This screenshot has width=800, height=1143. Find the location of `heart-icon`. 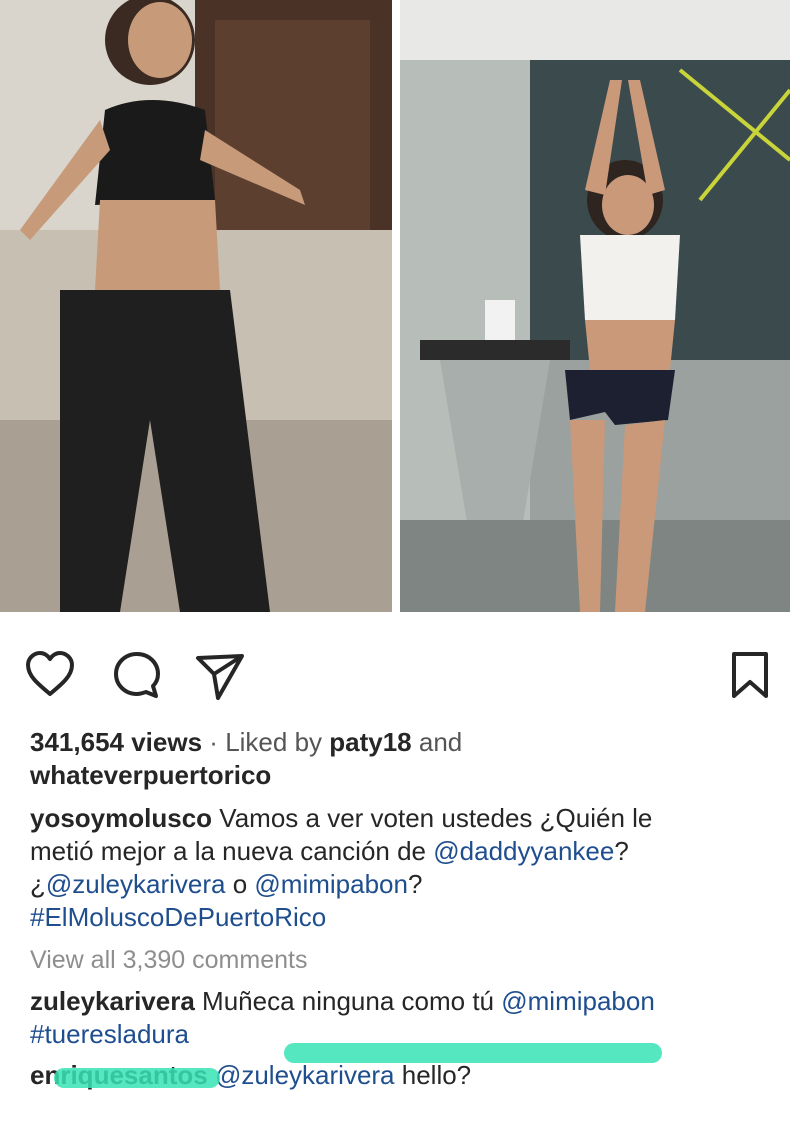

heart-icon is located at coordinates (50, 674).